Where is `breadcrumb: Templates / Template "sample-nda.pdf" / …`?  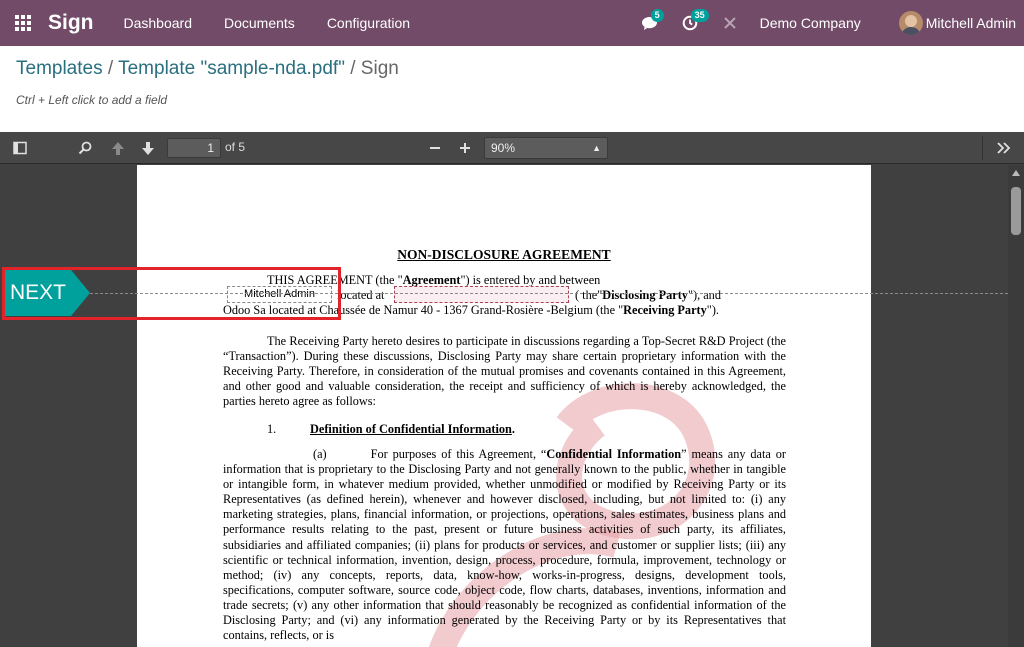 breadcrumb: Templates / Template "sample-nda.pdf" / … is located at coordinates (207, 69).